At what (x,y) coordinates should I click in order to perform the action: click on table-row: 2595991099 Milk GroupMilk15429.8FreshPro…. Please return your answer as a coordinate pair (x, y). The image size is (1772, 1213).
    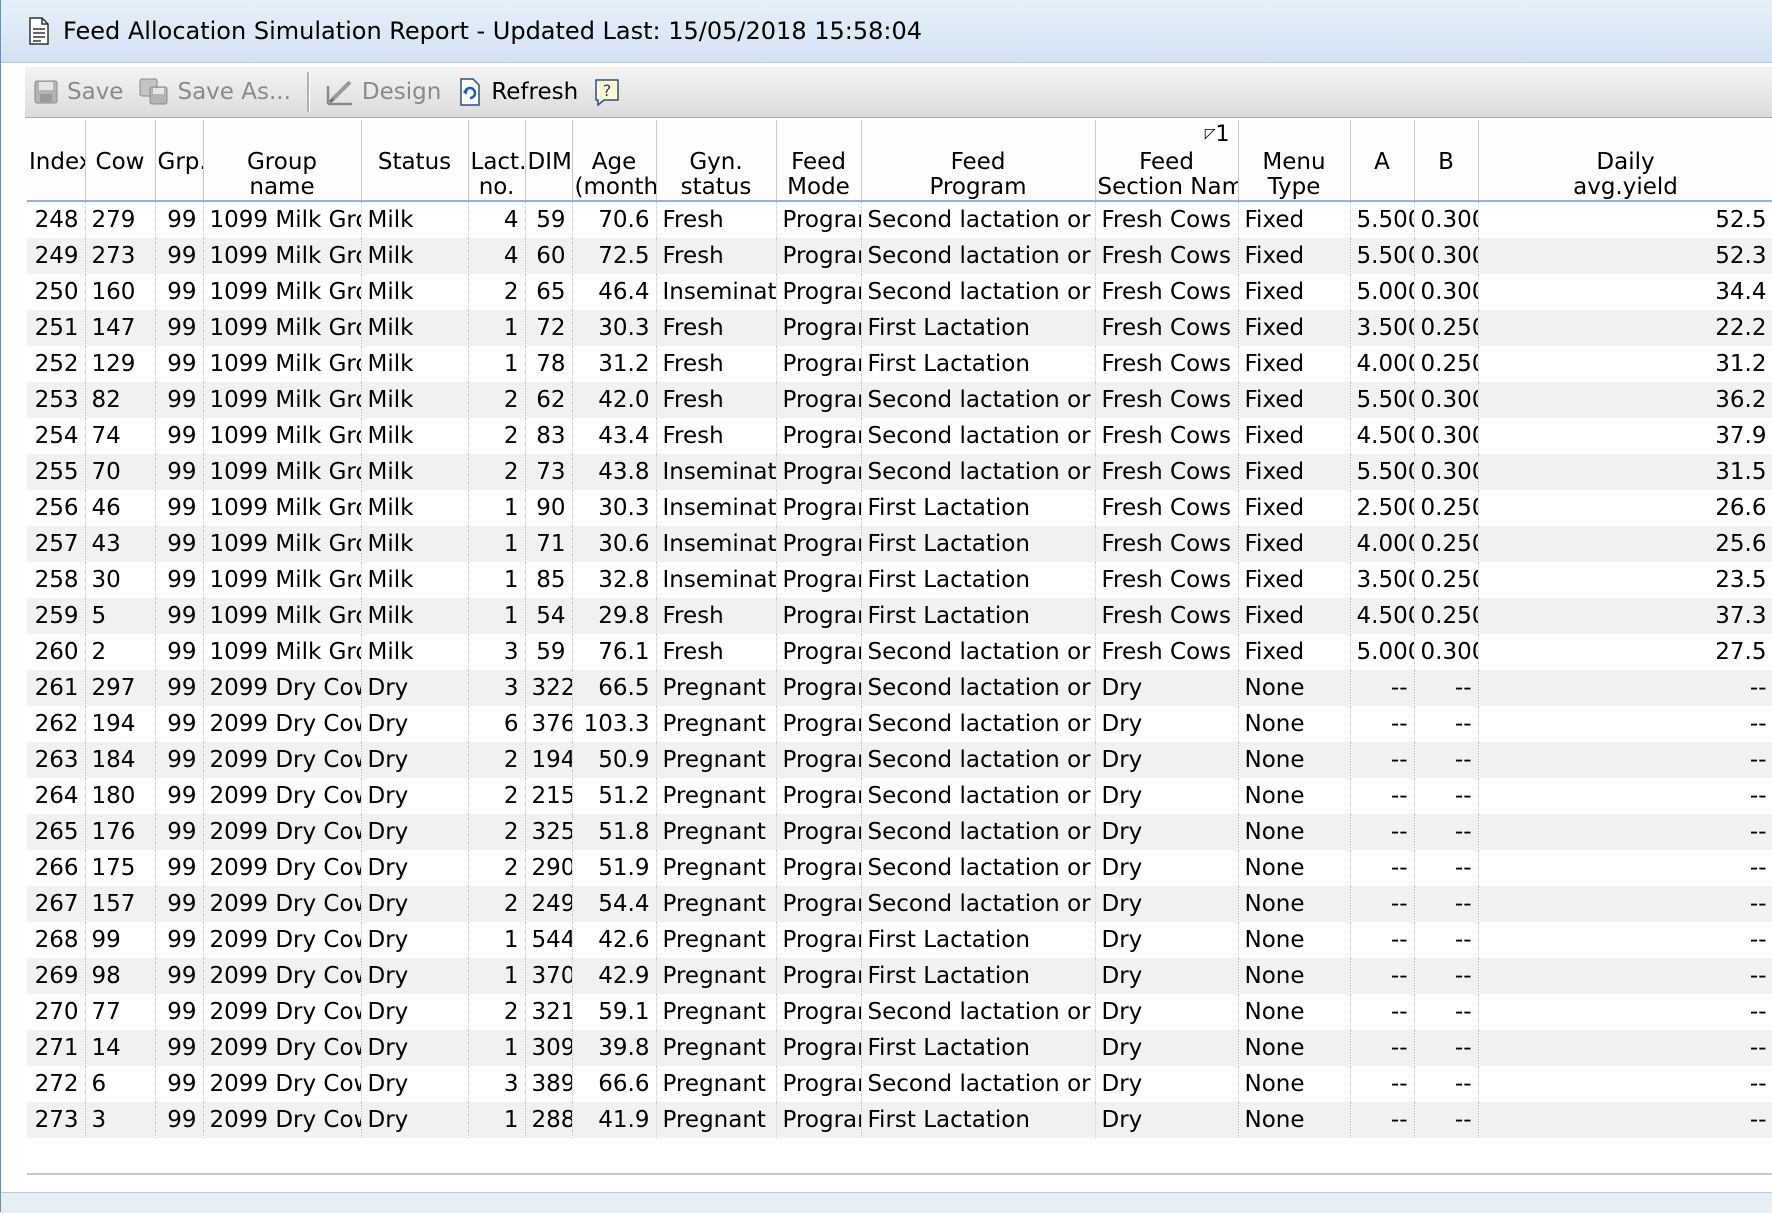
    Looking at the image, I should click on (899, 616).